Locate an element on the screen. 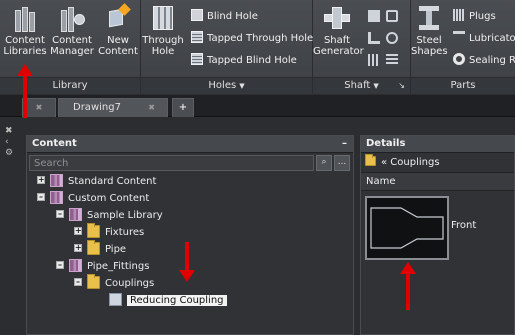  part-icon is located at coordinates (115, 299).